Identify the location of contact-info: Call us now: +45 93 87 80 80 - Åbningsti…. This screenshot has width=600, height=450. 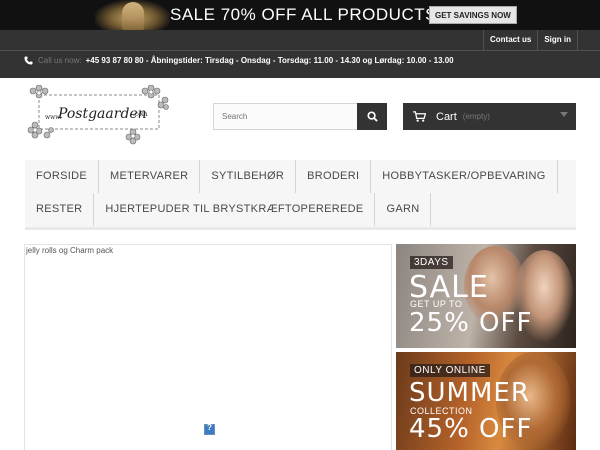
(239, 60).